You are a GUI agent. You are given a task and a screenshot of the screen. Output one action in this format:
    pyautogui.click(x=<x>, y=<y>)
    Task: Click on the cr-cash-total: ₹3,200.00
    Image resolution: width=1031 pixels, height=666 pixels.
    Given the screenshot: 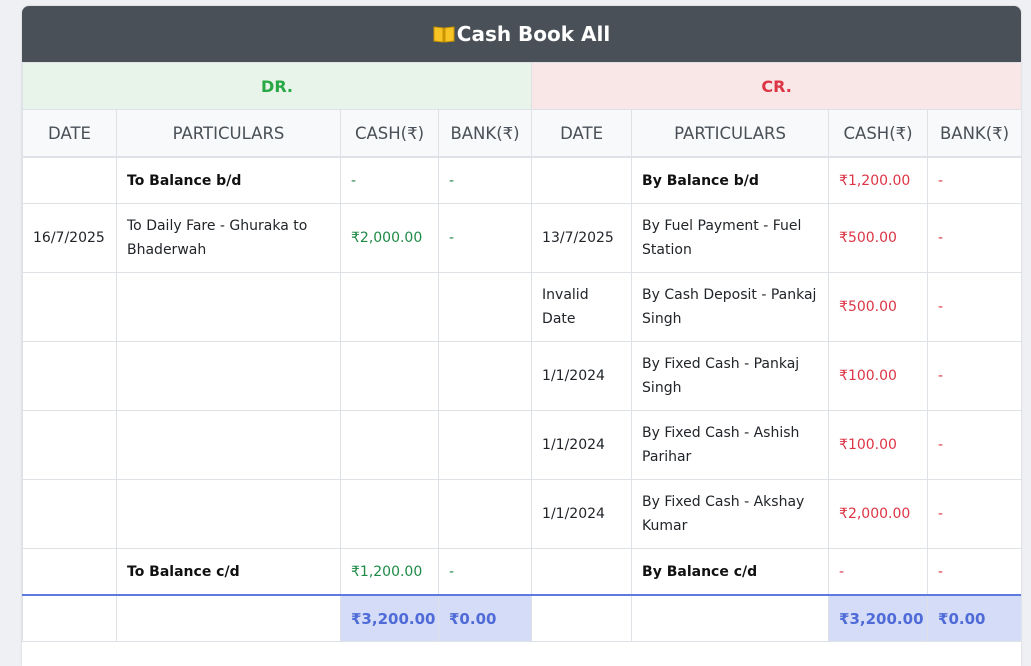 What is the action you would take?
    pyautogui.click(x=878, y=618)
    